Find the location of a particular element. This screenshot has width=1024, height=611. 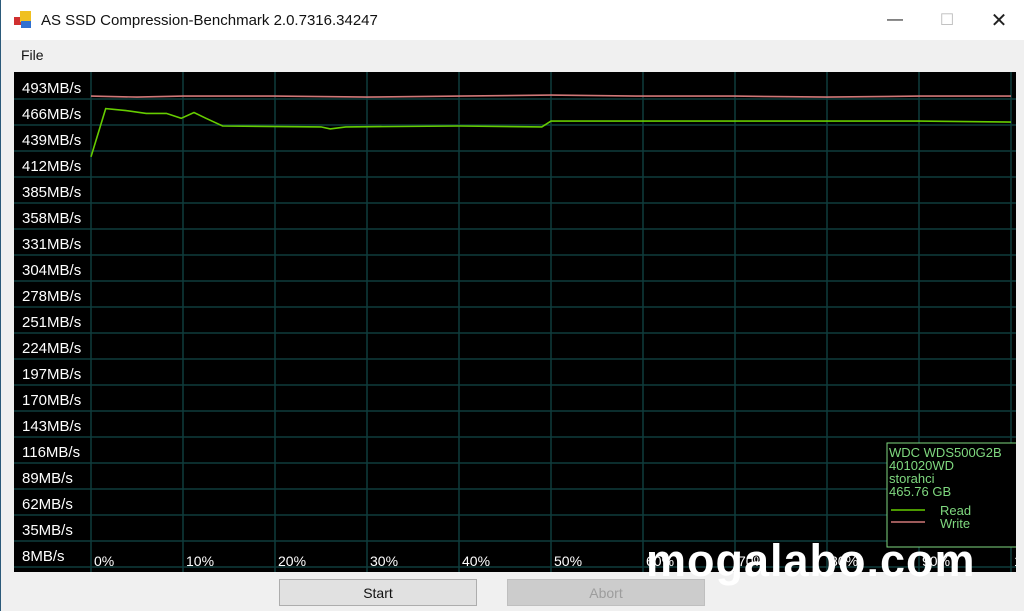

x-tick-label: 40% is located at coordinates (476, 561).